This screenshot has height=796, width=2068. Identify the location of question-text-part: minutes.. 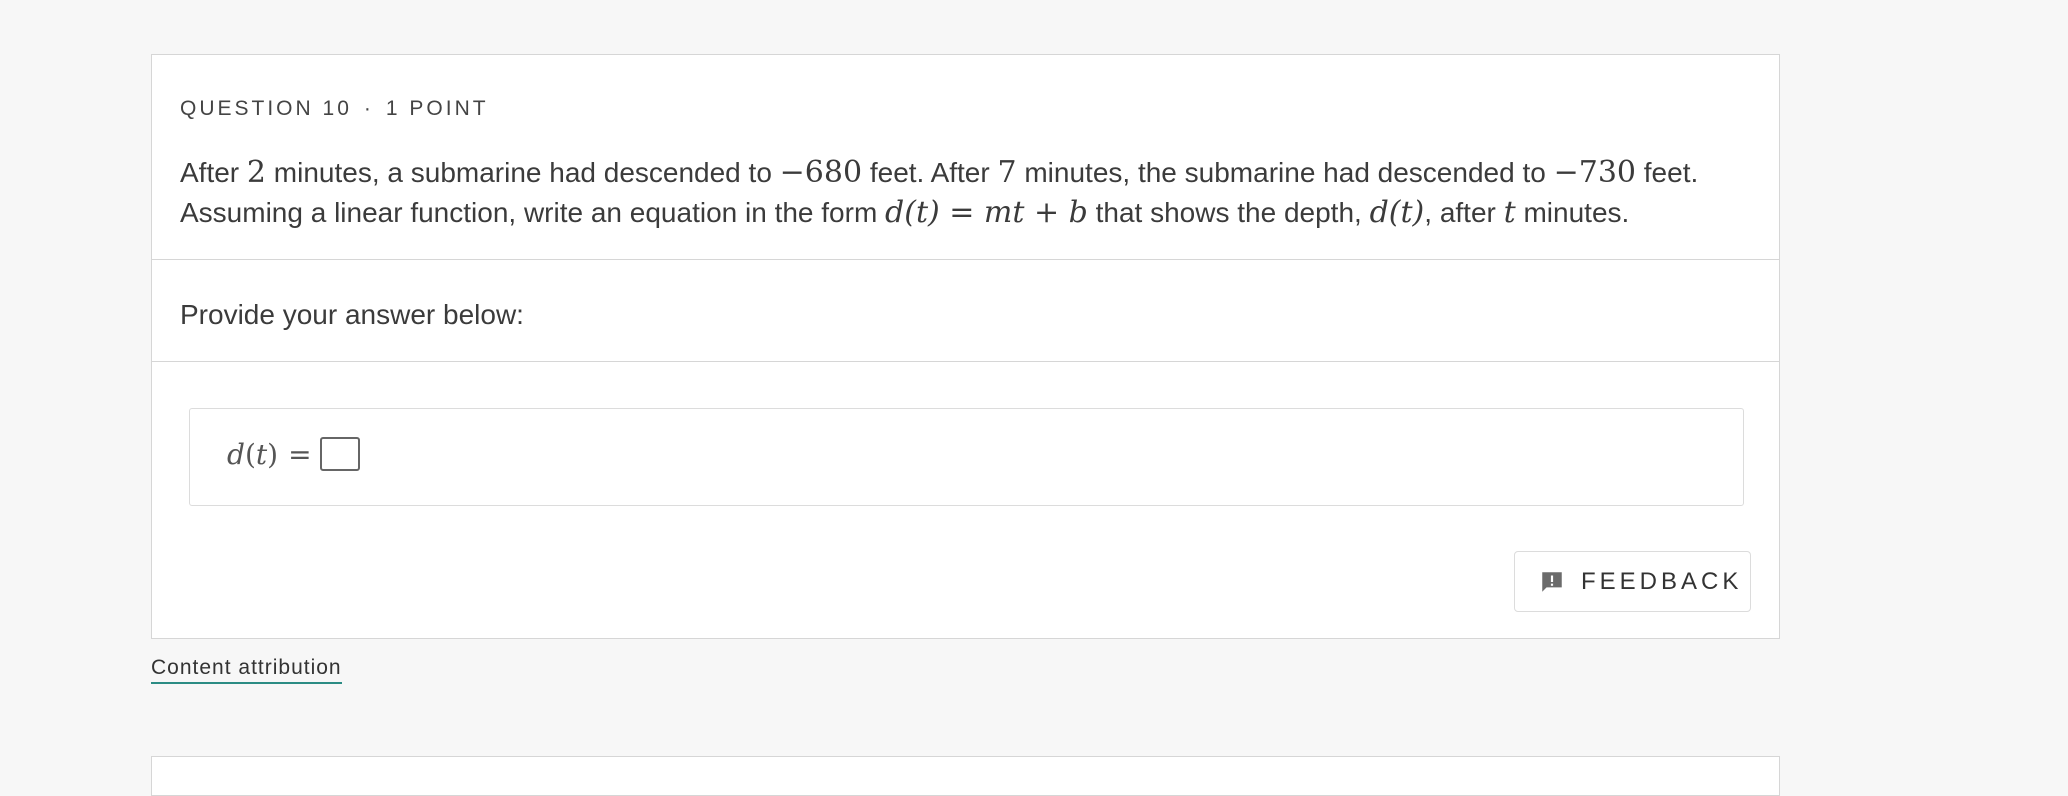
(1572, 212).